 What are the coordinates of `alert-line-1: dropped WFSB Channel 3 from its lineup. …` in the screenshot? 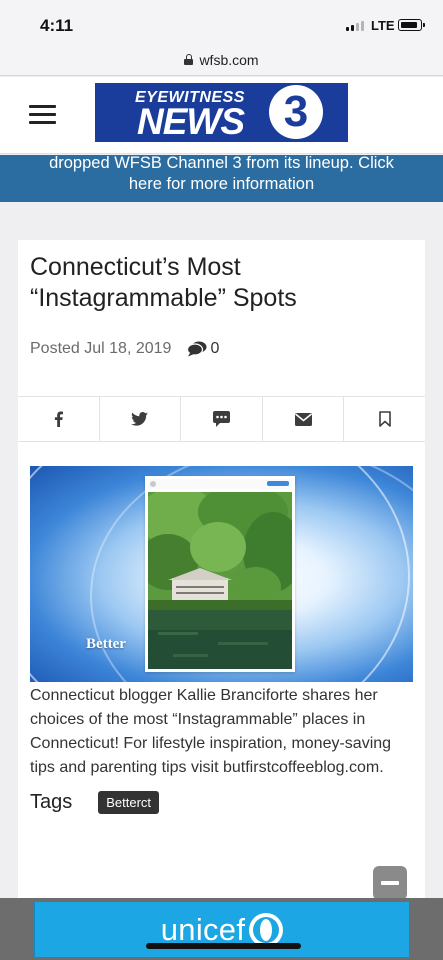 It's located at (221, 163).